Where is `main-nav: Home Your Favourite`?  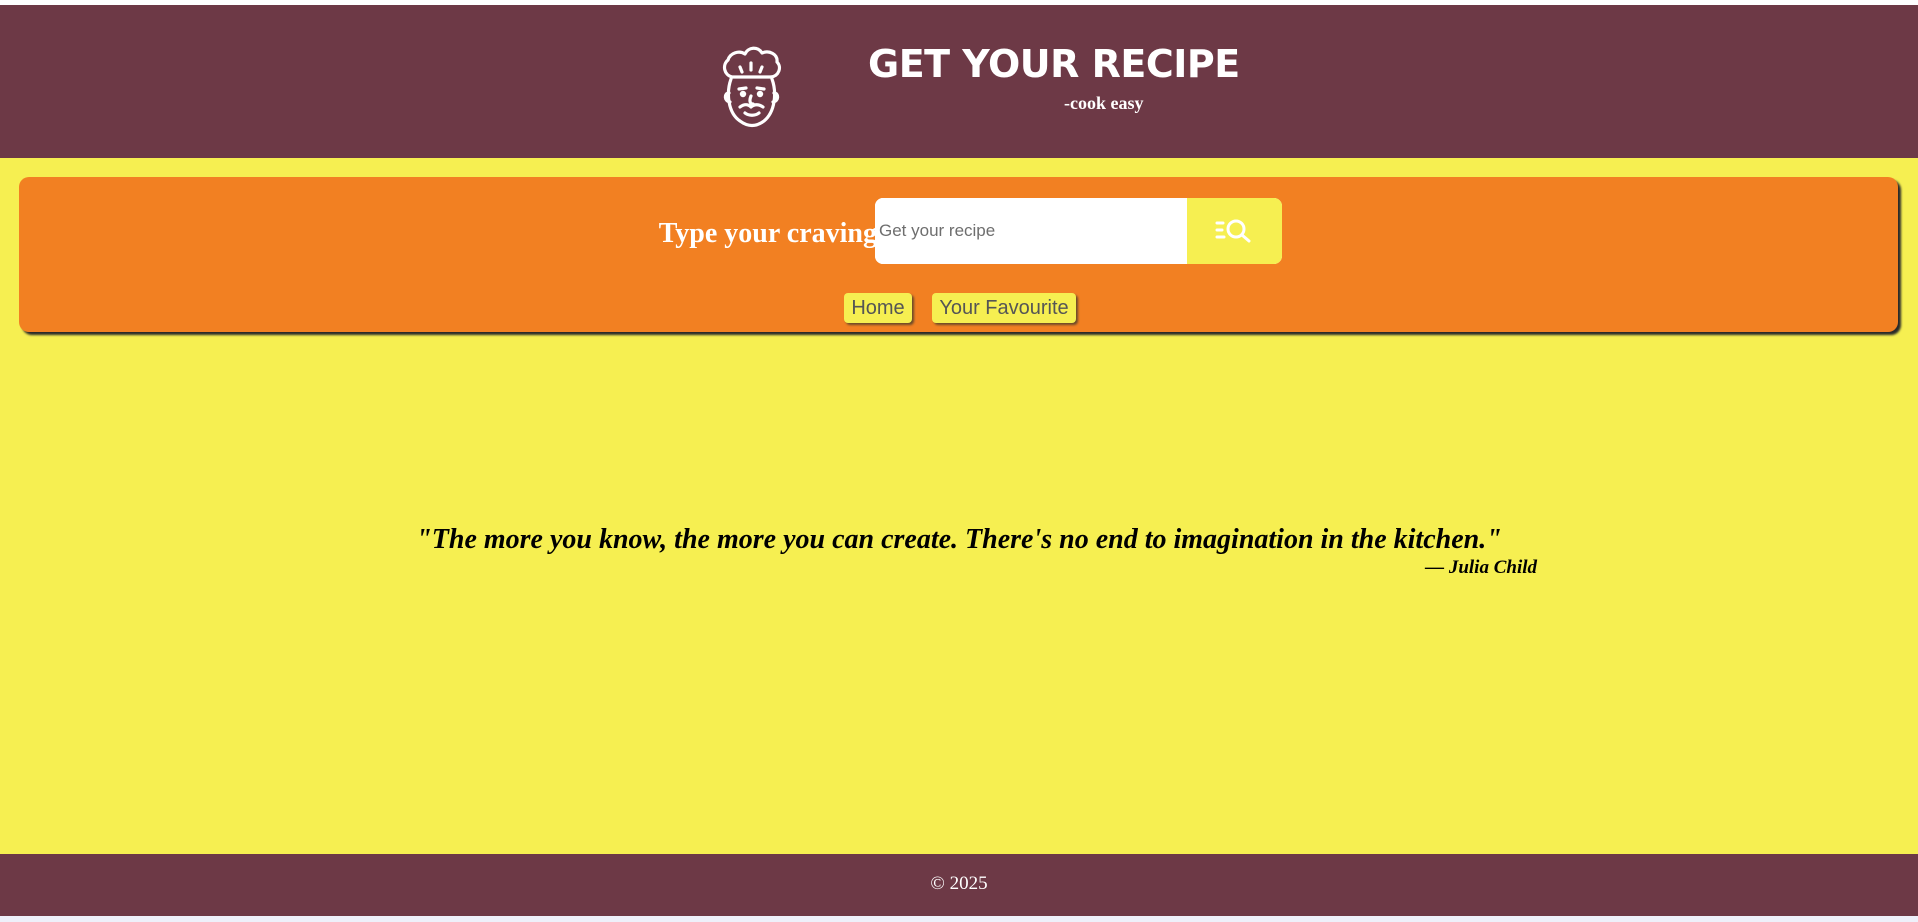
main-nav: Home Your Favourite is located at coordinates (958, 309).